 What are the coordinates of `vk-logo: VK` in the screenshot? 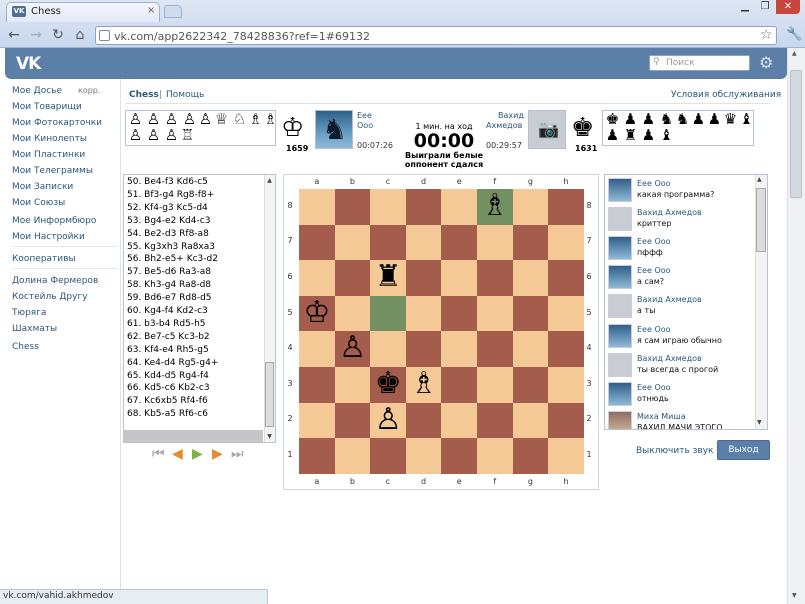 It's located at (28, 64).